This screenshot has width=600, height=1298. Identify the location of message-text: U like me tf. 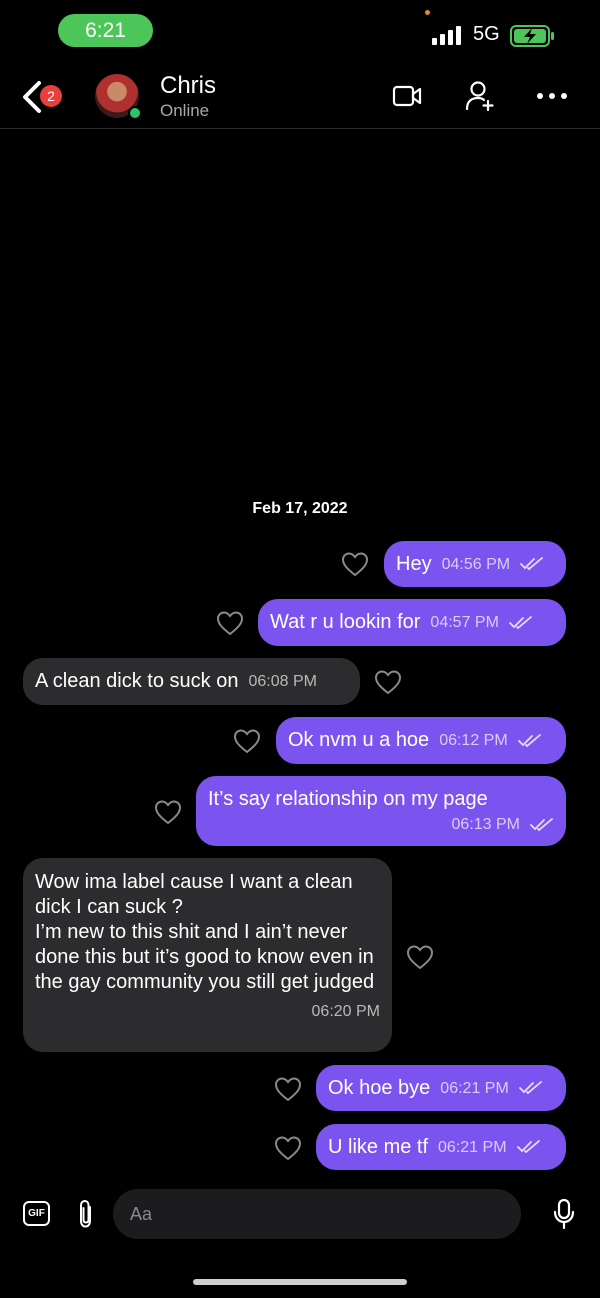
(378, 1146).